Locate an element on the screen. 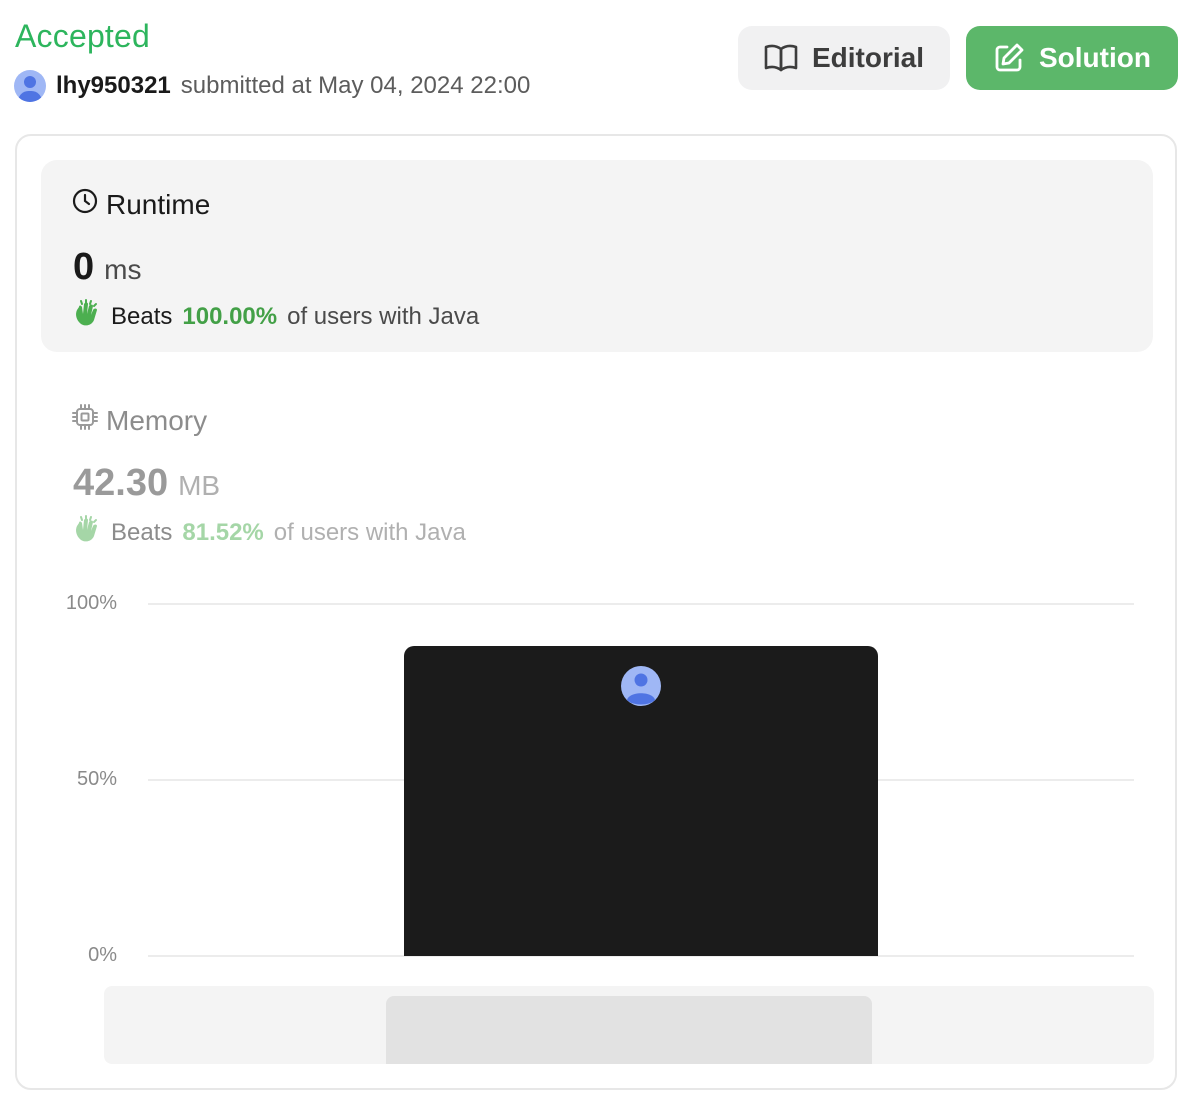  submitted-time: submitted at May 04, 2024 22:00 is located at coordinates (355, 85).